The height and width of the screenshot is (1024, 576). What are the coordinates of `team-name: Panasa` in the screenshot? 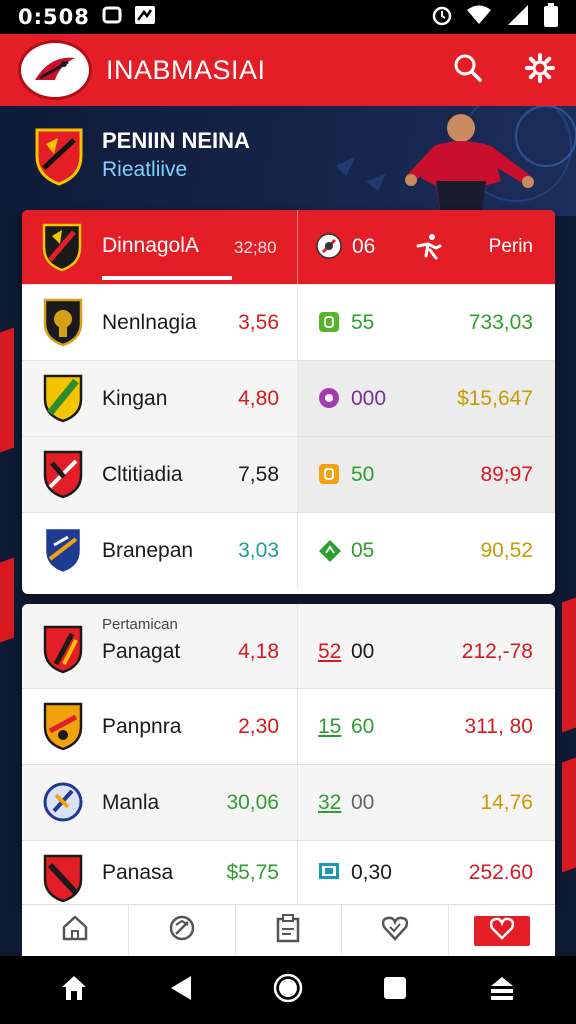 It's located at (138, 872).